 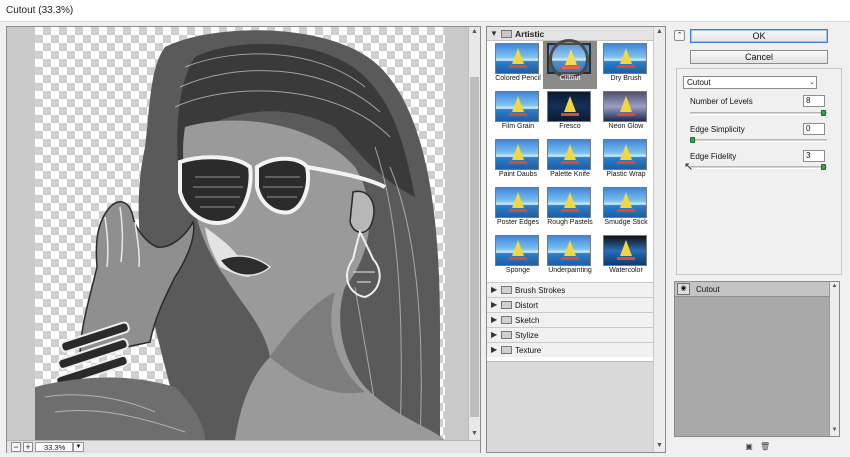 I want to click on effect-layers-panel: ◉ Cutout ▲ ▼, so click(x=757, y=359).